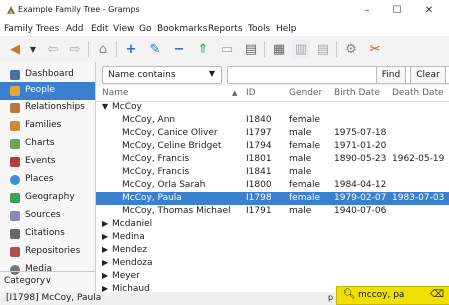 The width and height of the screenshot is (449, 305). I want to click on sidebar-item-label: Citations, so click(45, 233).